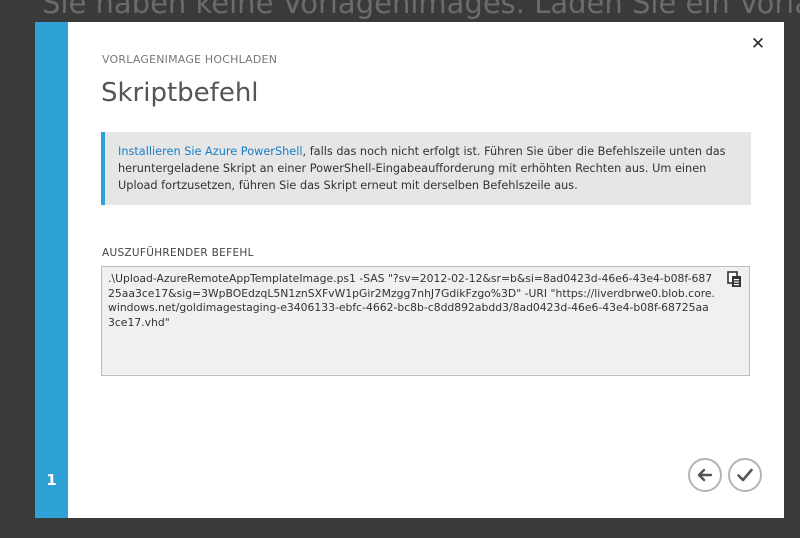  I want to click on checkmark-icon, so click(745, 475).